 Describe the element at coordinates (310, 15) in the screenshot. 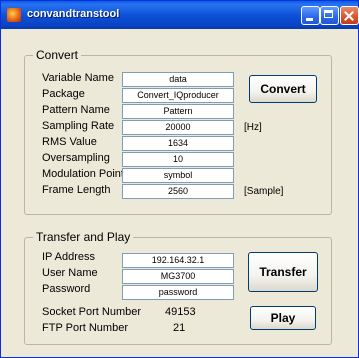

I see `minimize-icon` at that location.